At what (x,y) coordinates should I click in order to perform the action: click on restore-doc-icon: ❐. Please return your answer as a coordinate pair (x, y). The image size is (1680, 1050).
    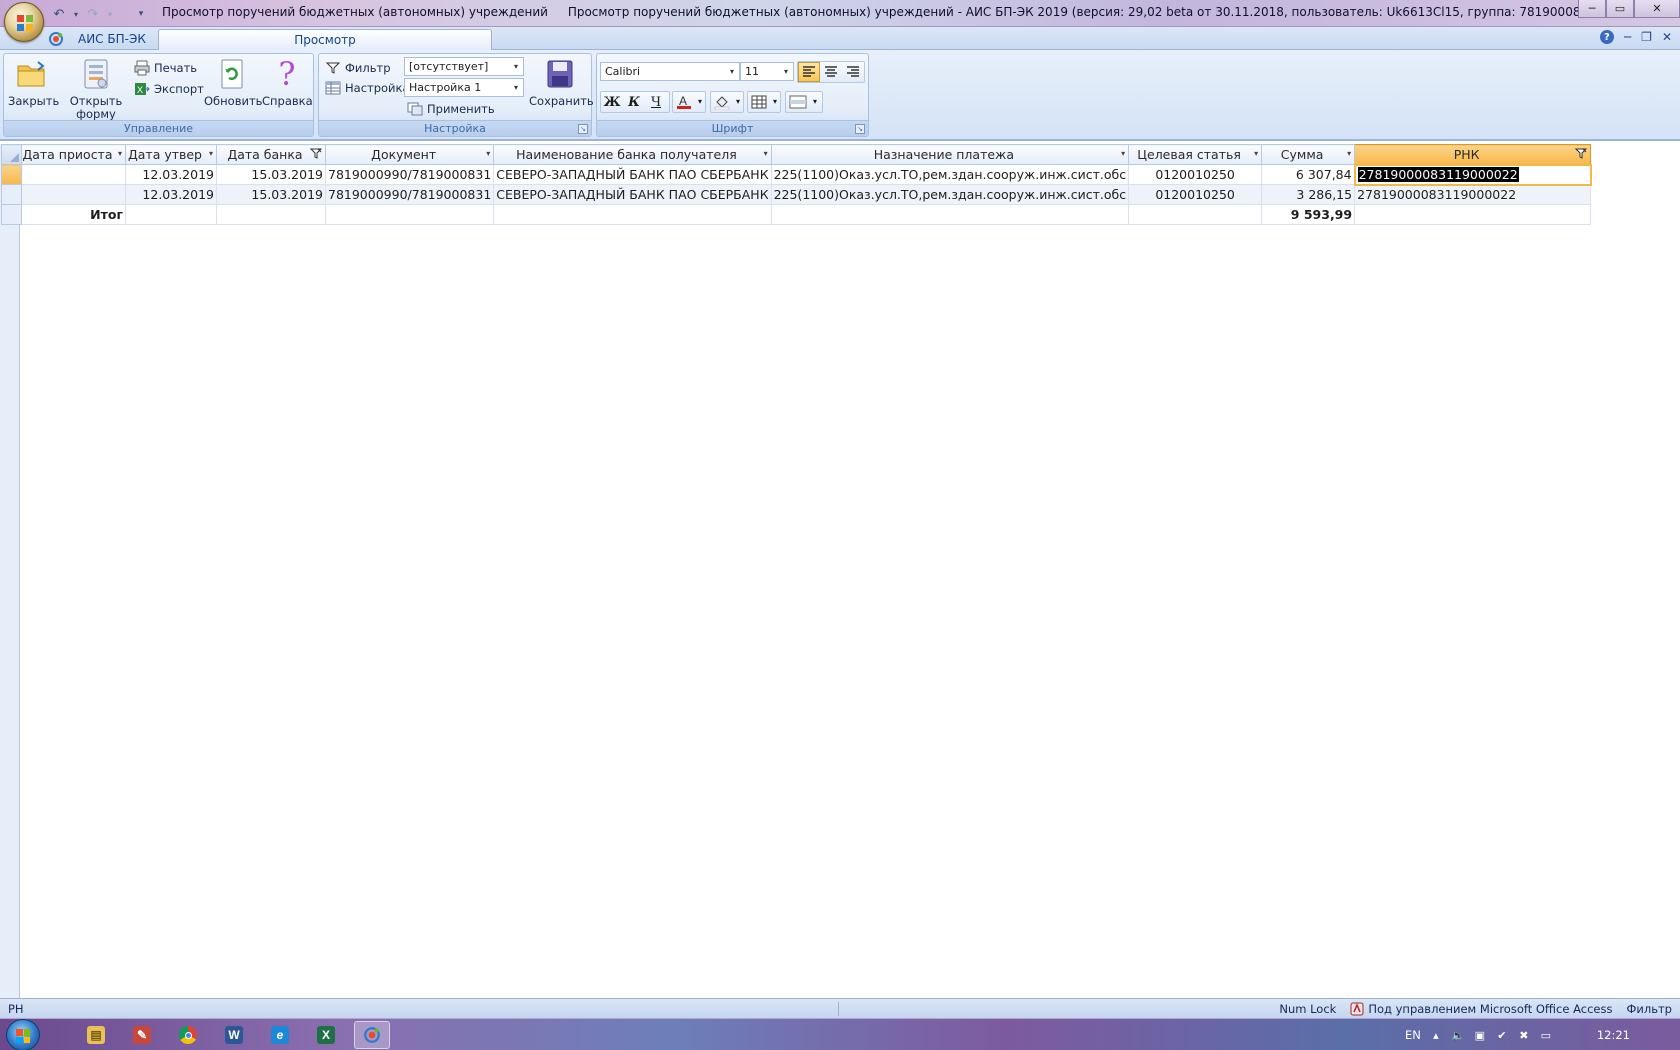
    Looking at the image, I should click on (1646, 37).